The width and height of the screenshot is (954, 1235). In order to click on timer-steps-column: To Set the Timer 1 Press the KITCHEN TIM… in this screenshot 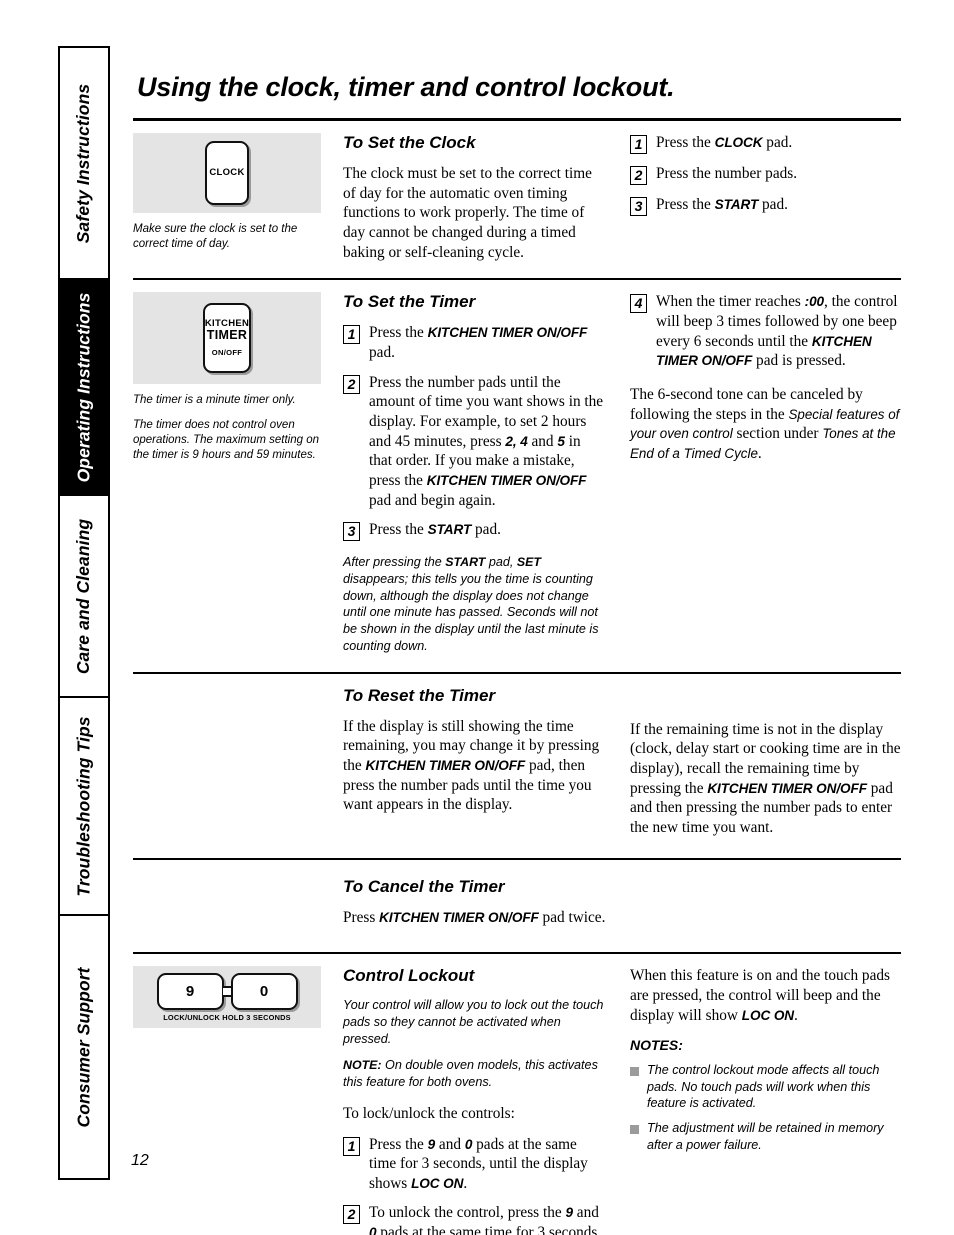, I will do `click(480, 467)`.